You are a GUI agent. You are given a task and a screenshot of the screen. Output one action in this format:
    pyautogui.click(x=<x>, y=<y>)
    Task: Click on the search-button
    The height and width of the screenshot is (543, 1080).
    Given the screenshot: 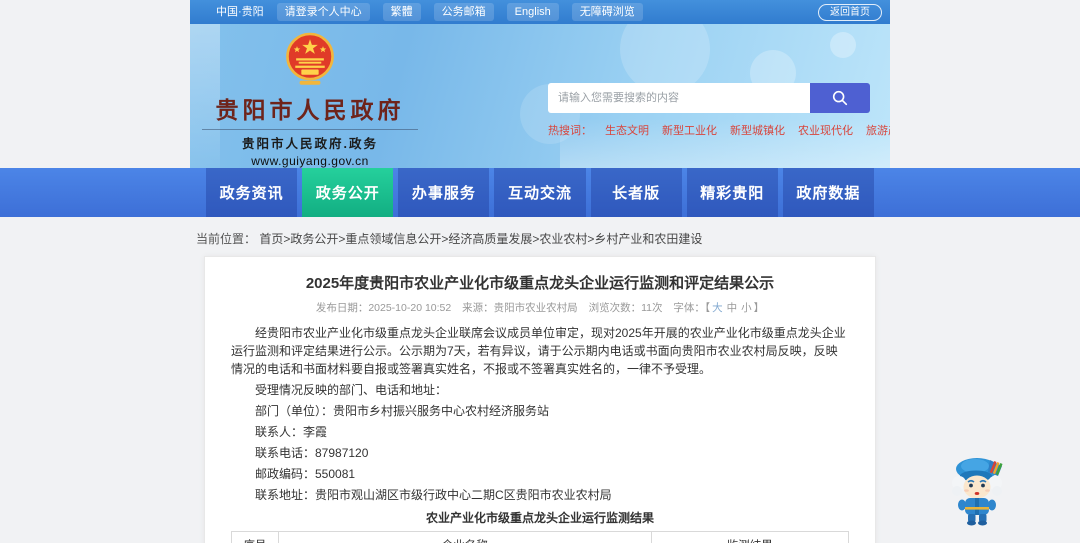 What is the action you would take?
    pyautogui.click(x=840, y=98)
    